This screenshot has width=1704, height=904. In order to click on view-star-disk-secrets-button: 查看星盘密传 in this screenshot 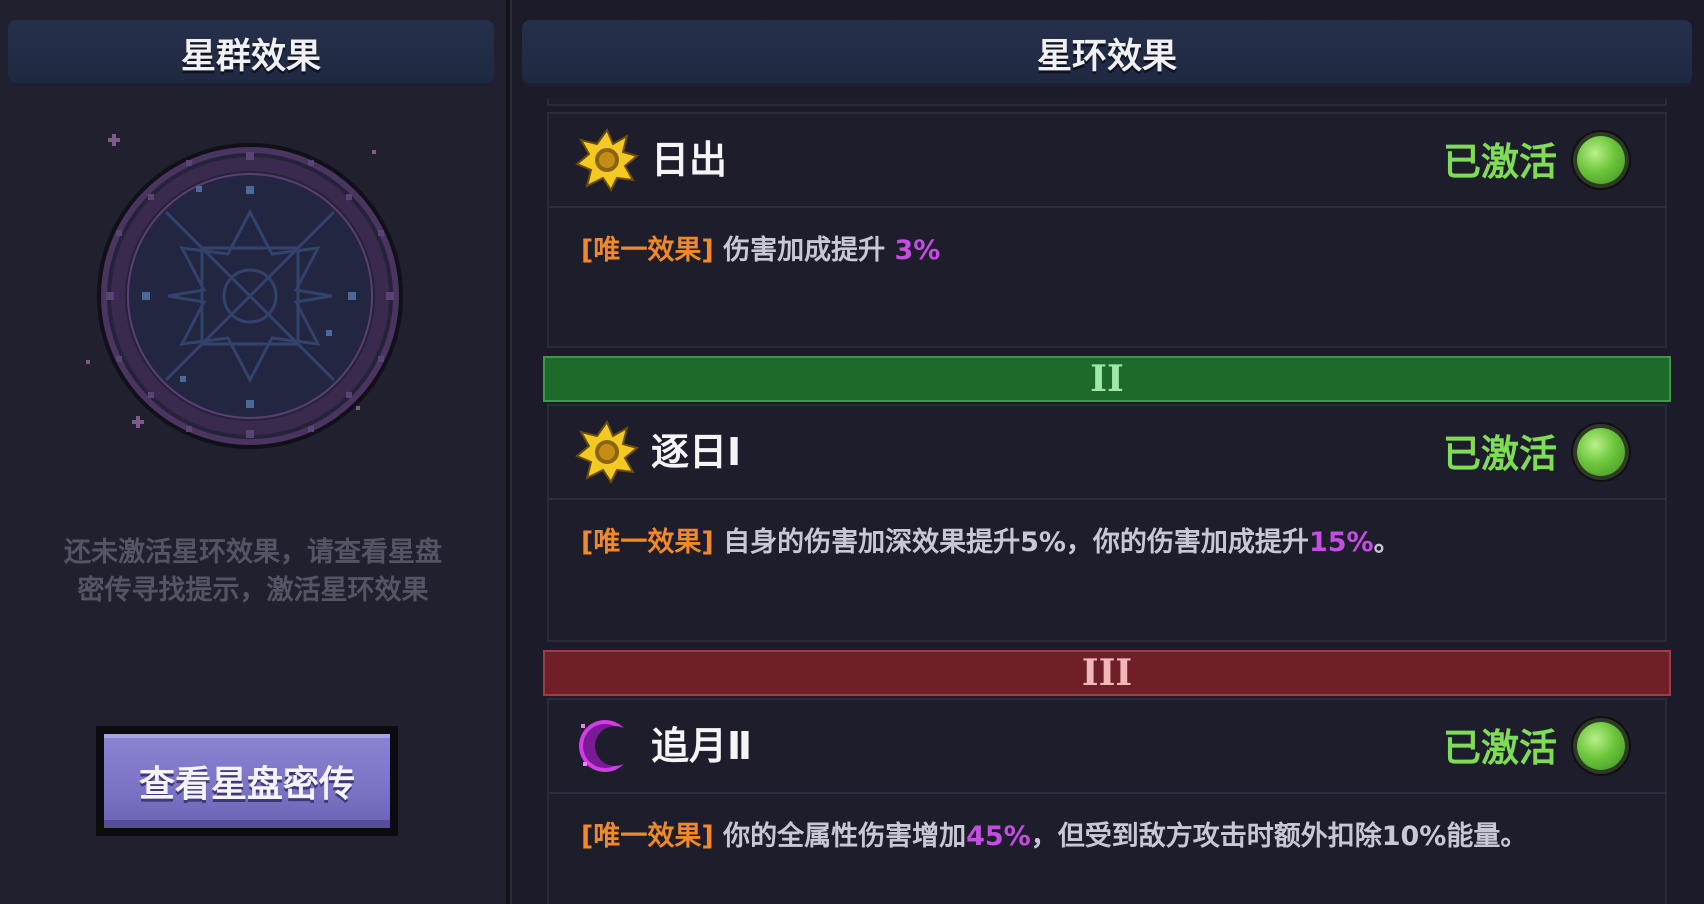, I will do `click(247, 781)`.